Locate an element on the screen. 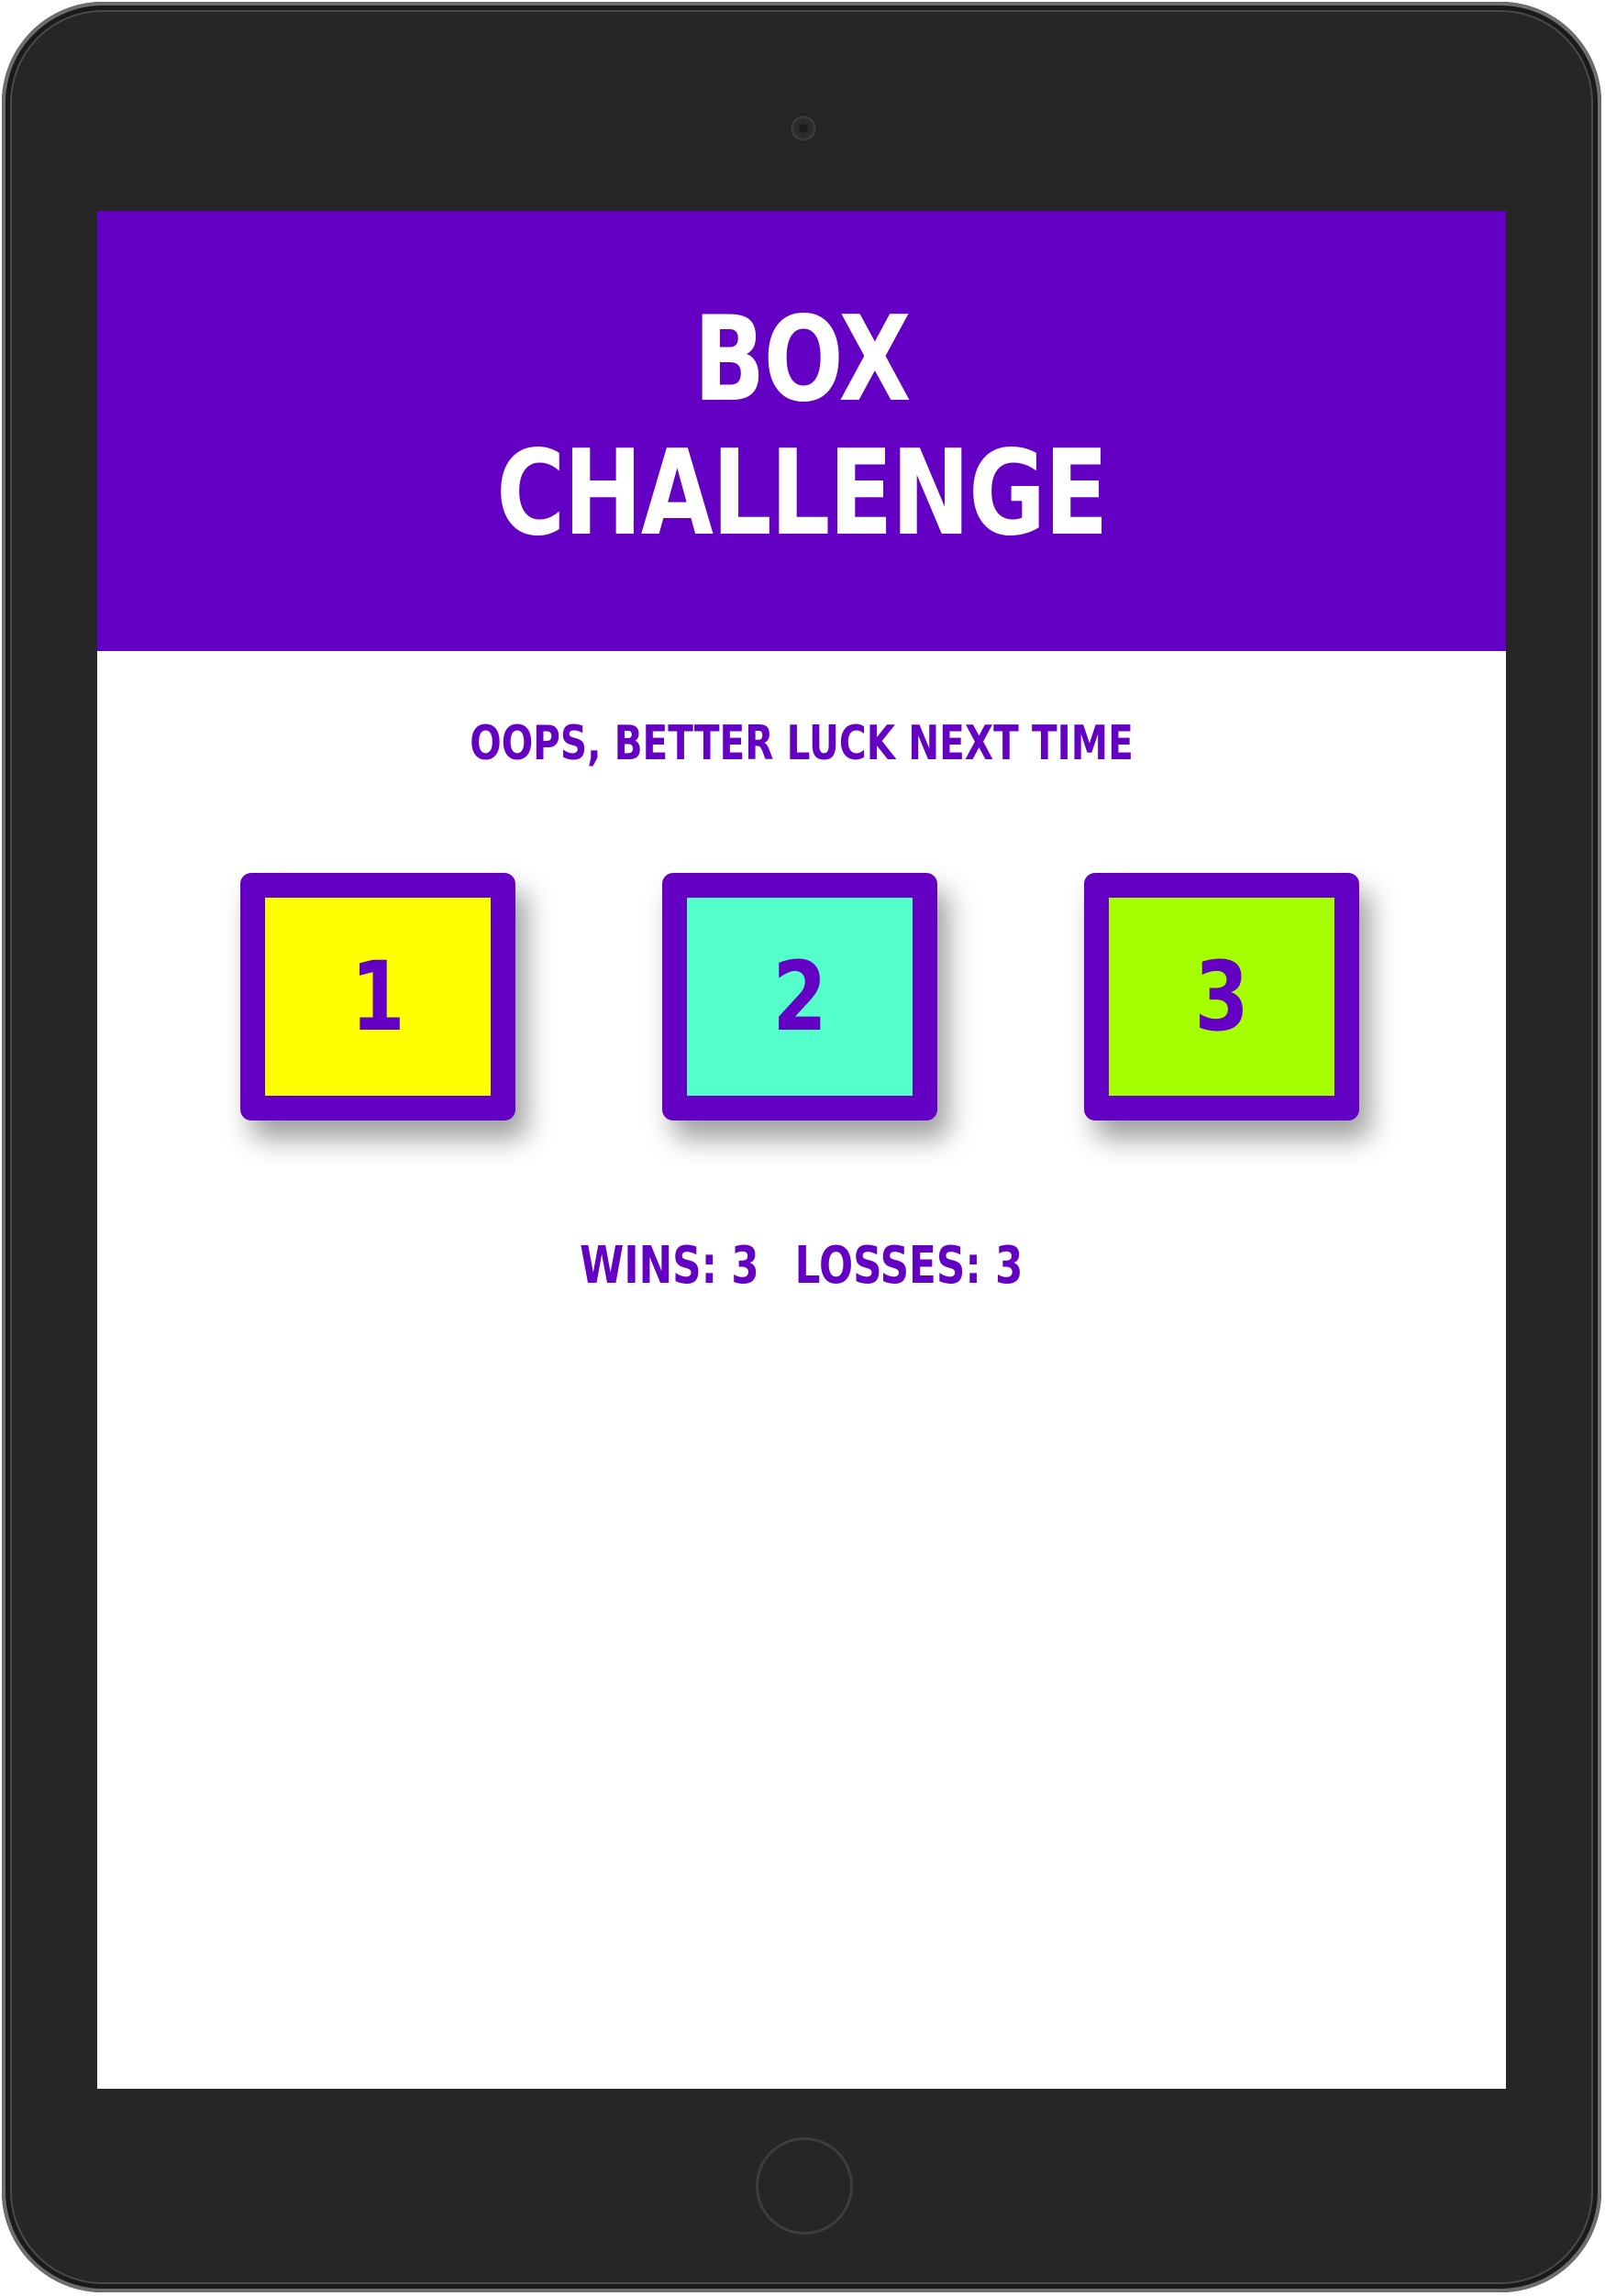 This screenshot has width=1605, height=2296. box-1-button: 1 is located at coordinates (377, 996).